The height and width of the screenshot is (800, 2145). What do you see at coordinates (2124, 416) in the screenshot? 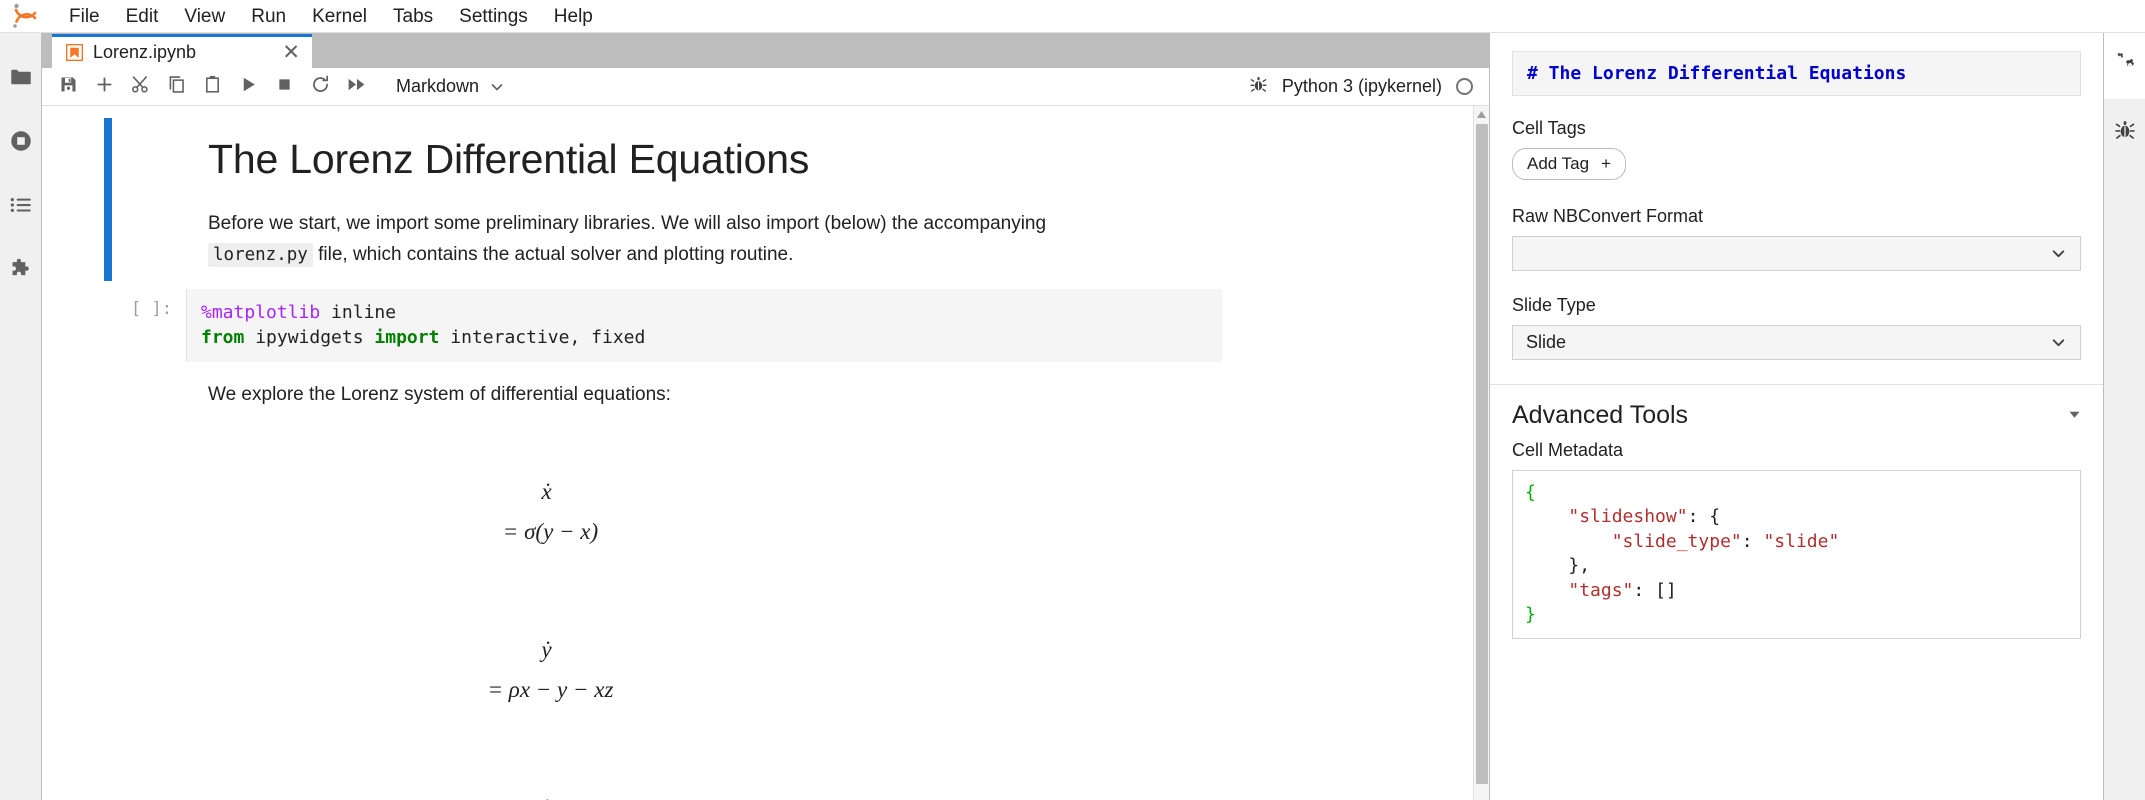
I see `right-activity-bar` at bounding box center [2124, 416].